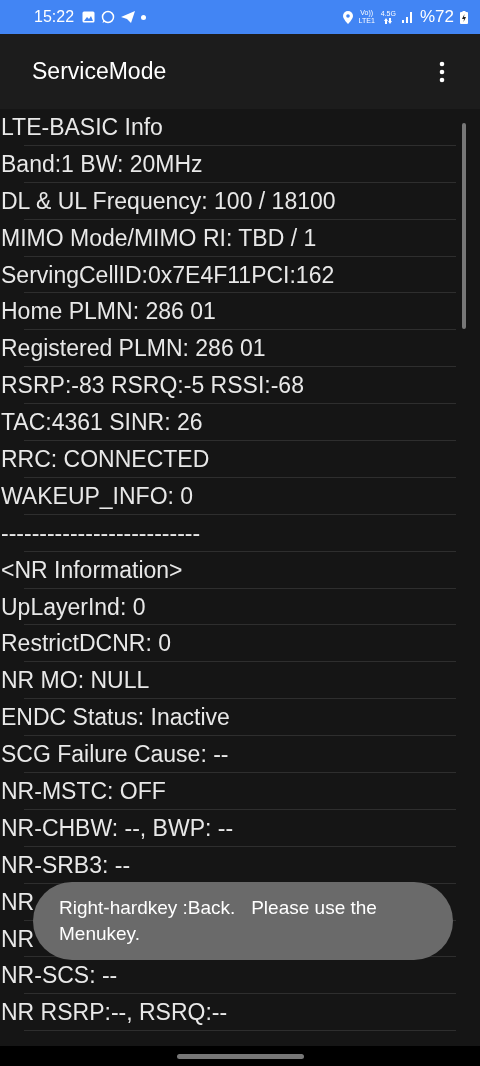  What do you see at coordinates (152, 386) in the screenshot?
I see `info-line: RSRP:-83 RSRQ:-5 RSSI:-68` at bounding box center [152, 386].